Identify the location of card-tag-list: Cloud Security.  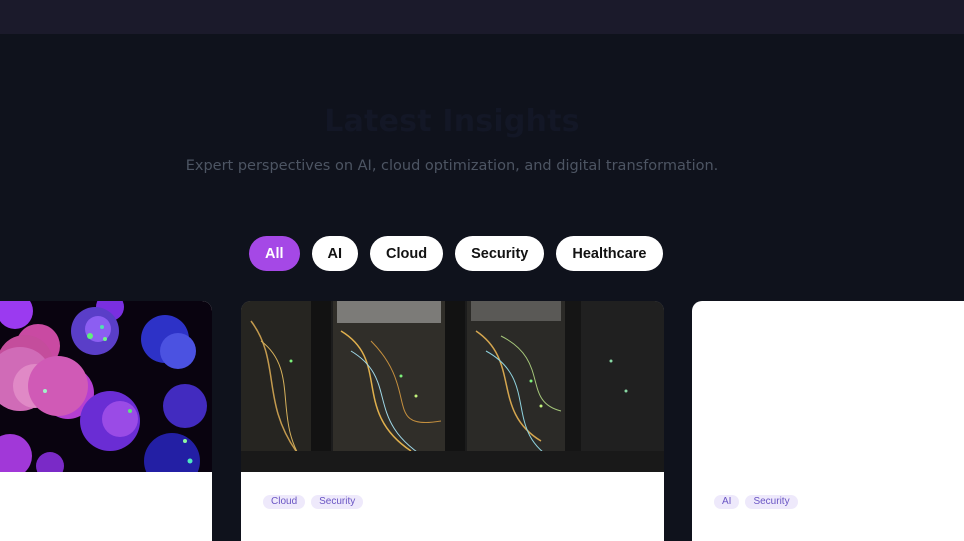
(313, 502).